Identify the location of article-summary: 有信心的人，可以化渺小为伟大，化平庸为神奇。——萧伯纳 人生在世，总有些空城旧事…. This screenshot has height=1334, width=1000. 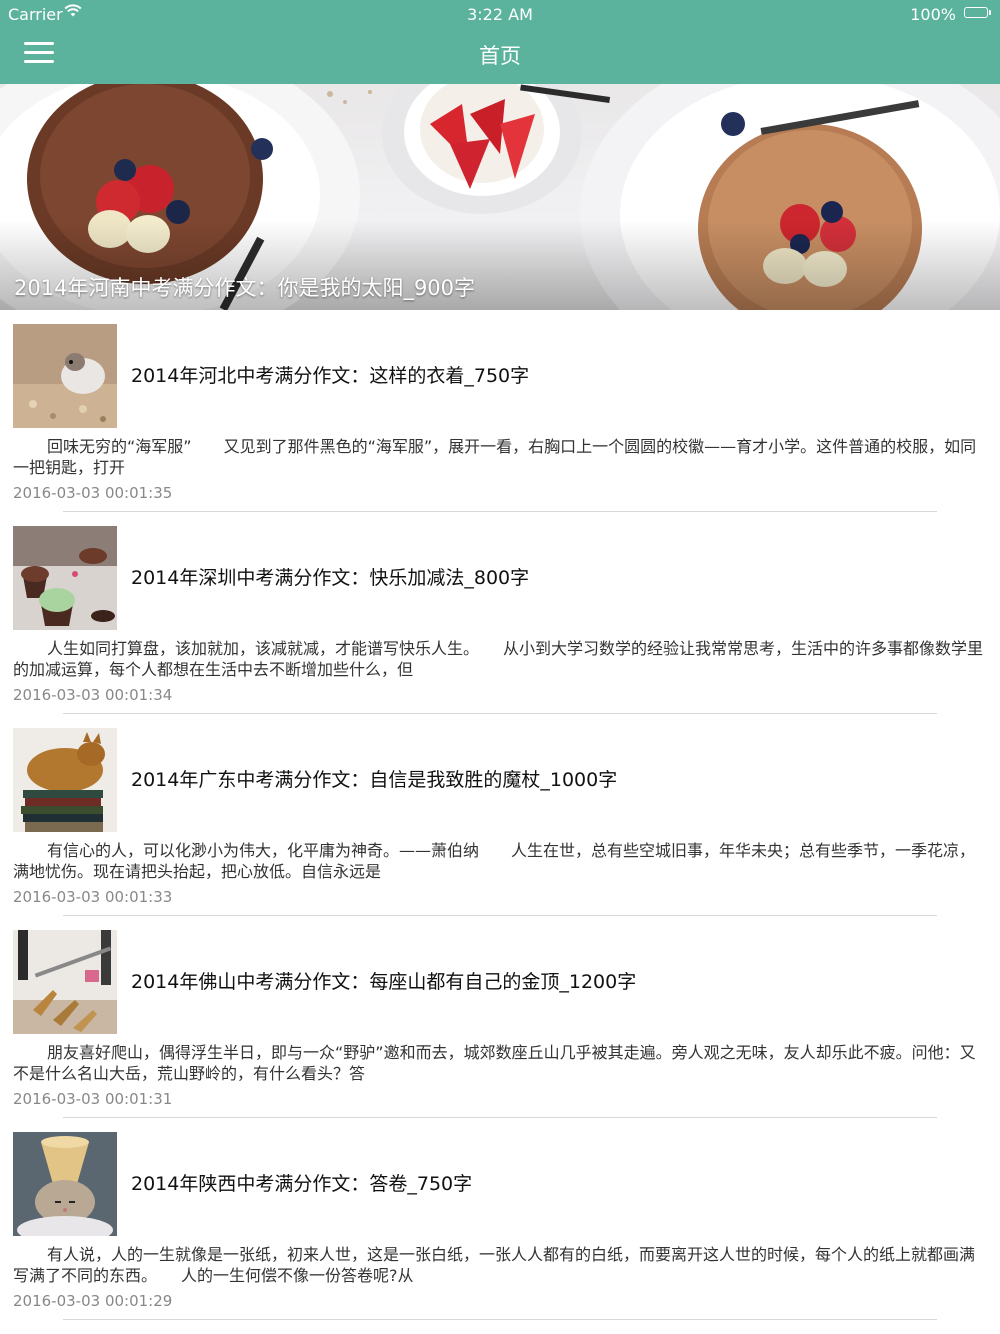
(494, 861).